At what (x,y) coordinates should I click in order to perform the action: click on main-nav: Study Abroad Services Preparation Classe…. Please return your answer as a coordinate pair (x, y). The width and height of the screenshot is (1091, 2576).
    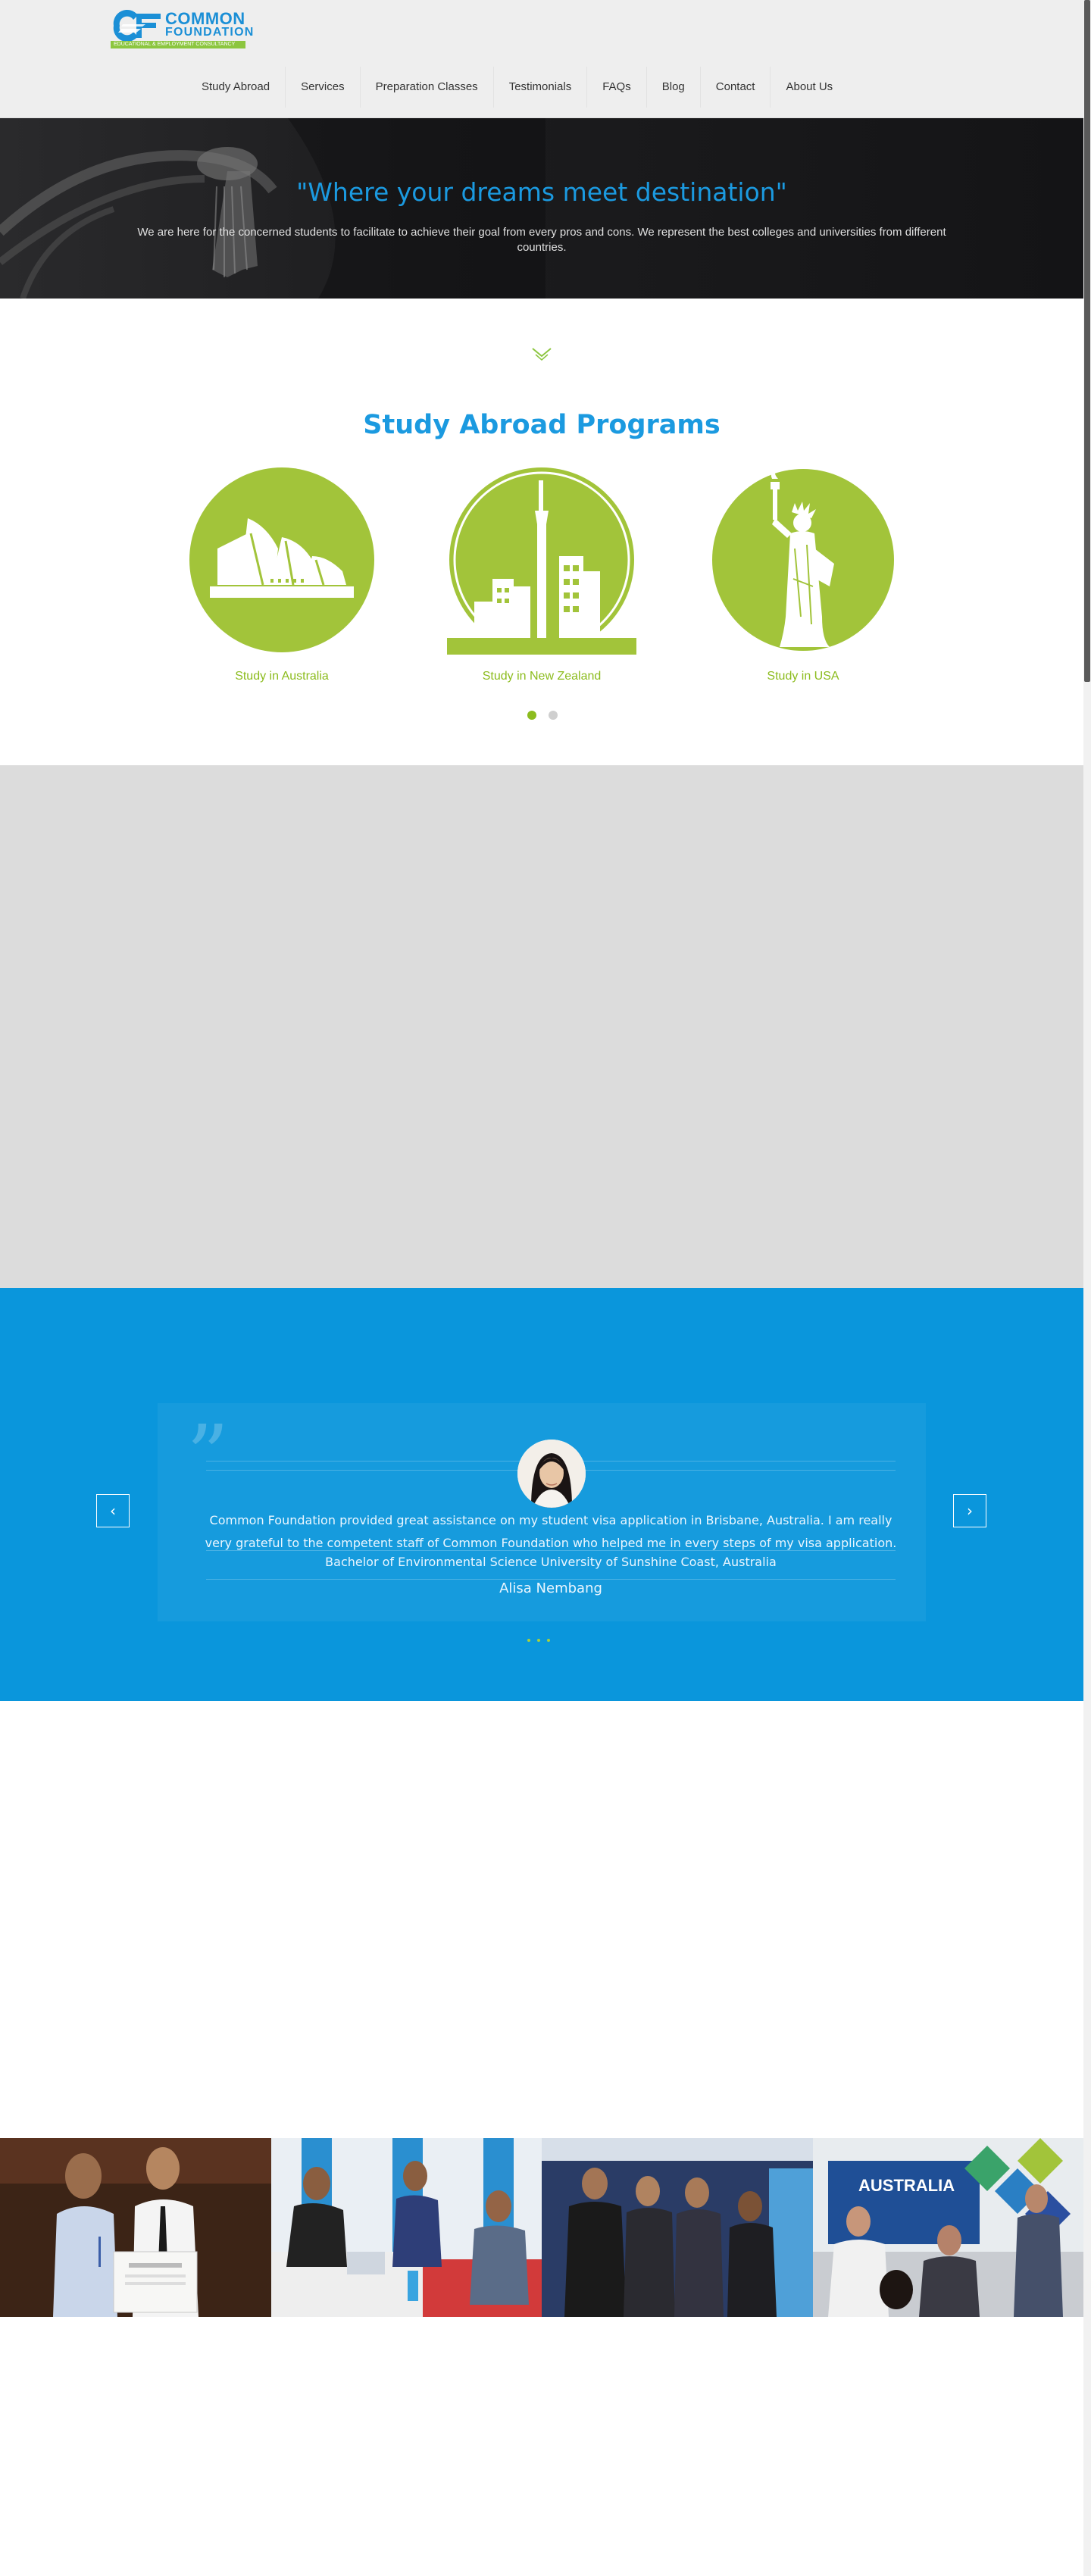
    Looking at the image, I should click on (517, 87).